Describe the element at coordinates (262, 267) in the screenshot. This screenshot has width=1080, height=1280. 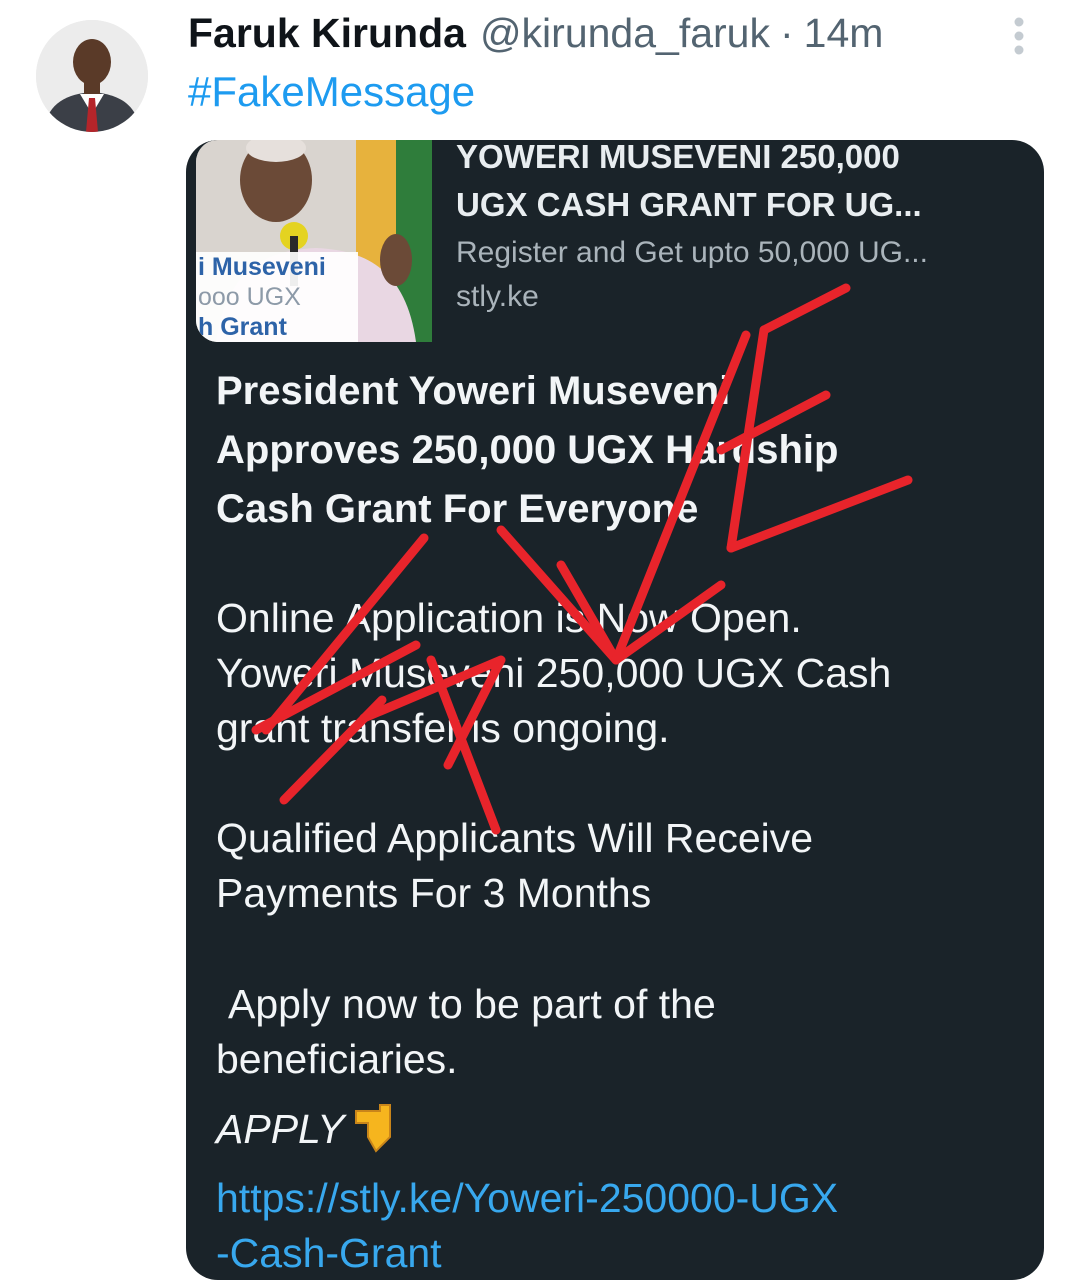
I see `thumbnail-caption-line: i Museveni` at that location.